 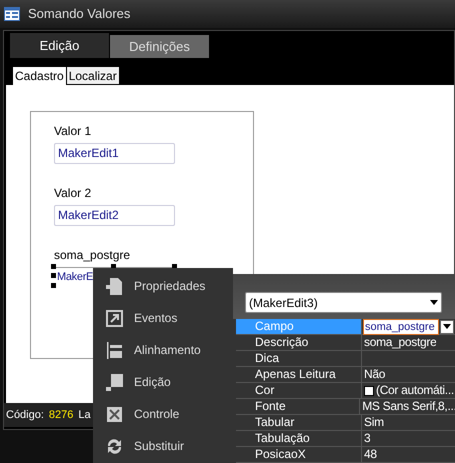 What do you see at coordinates (370, 454) in the screenshot?
I see `property-value: 48` at bounding box center [370, 454].